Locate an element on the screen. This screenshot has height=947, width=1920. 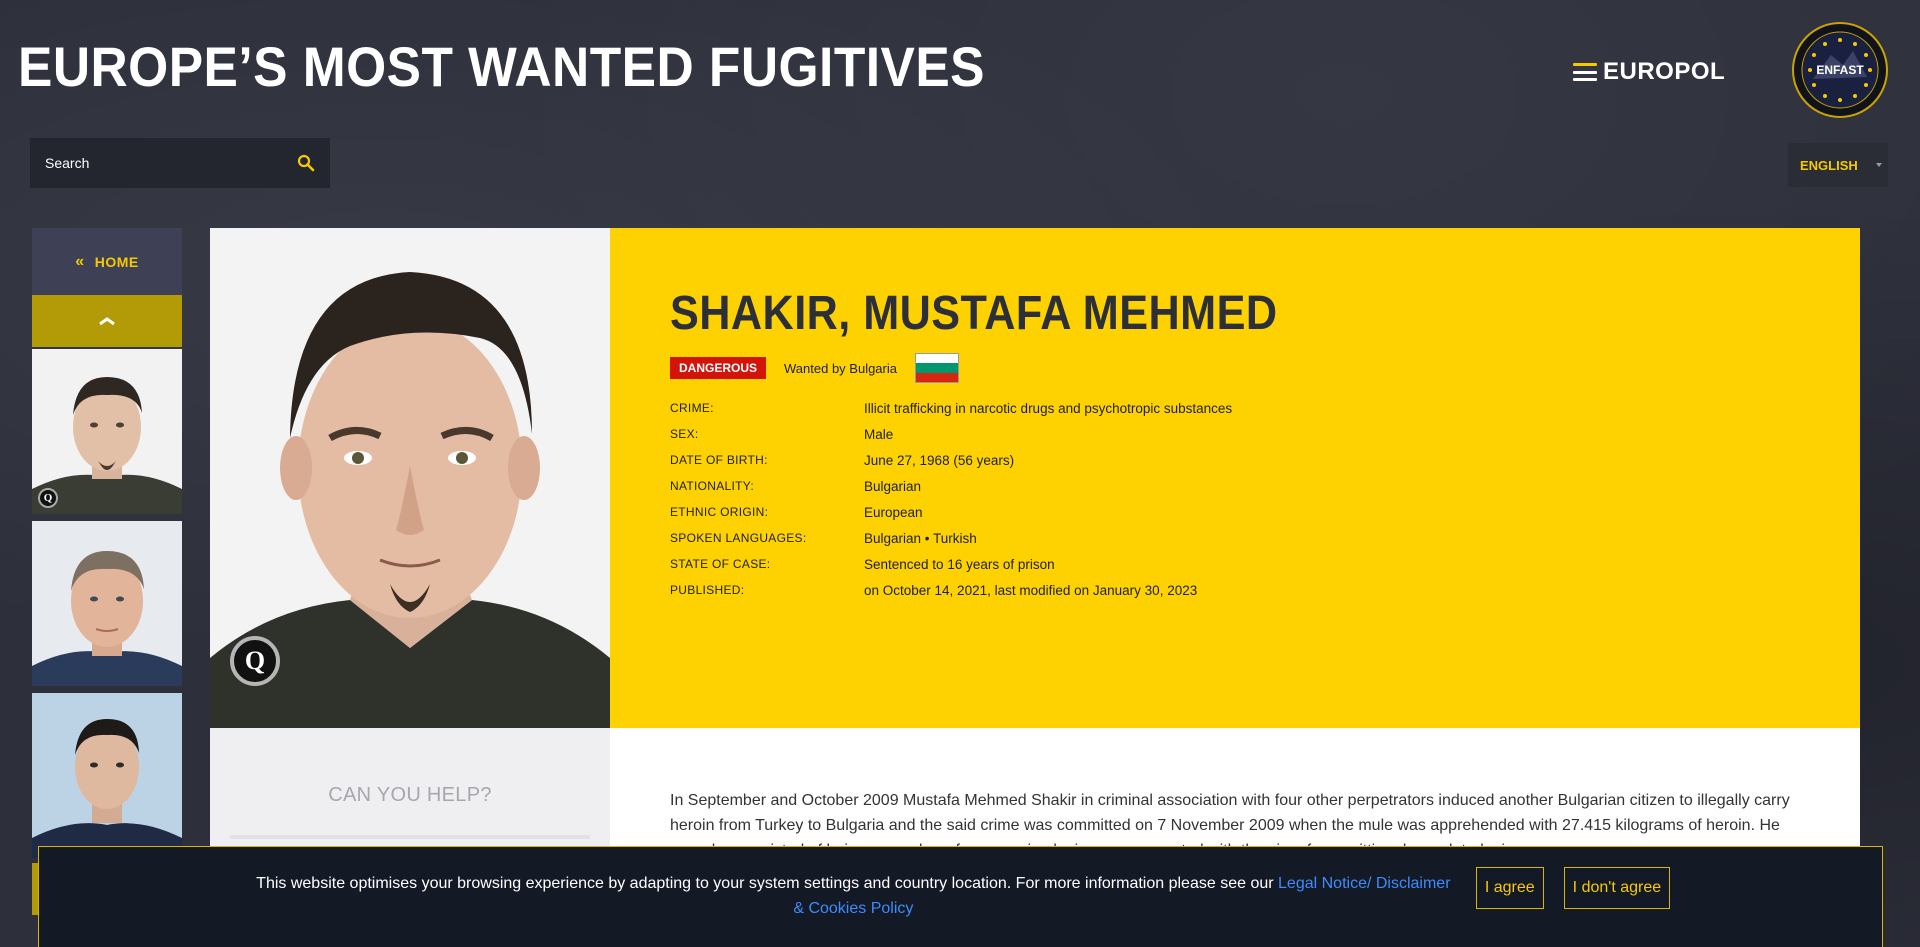
enfast-logo: ENFAST is located at coordinates (1840, 70).